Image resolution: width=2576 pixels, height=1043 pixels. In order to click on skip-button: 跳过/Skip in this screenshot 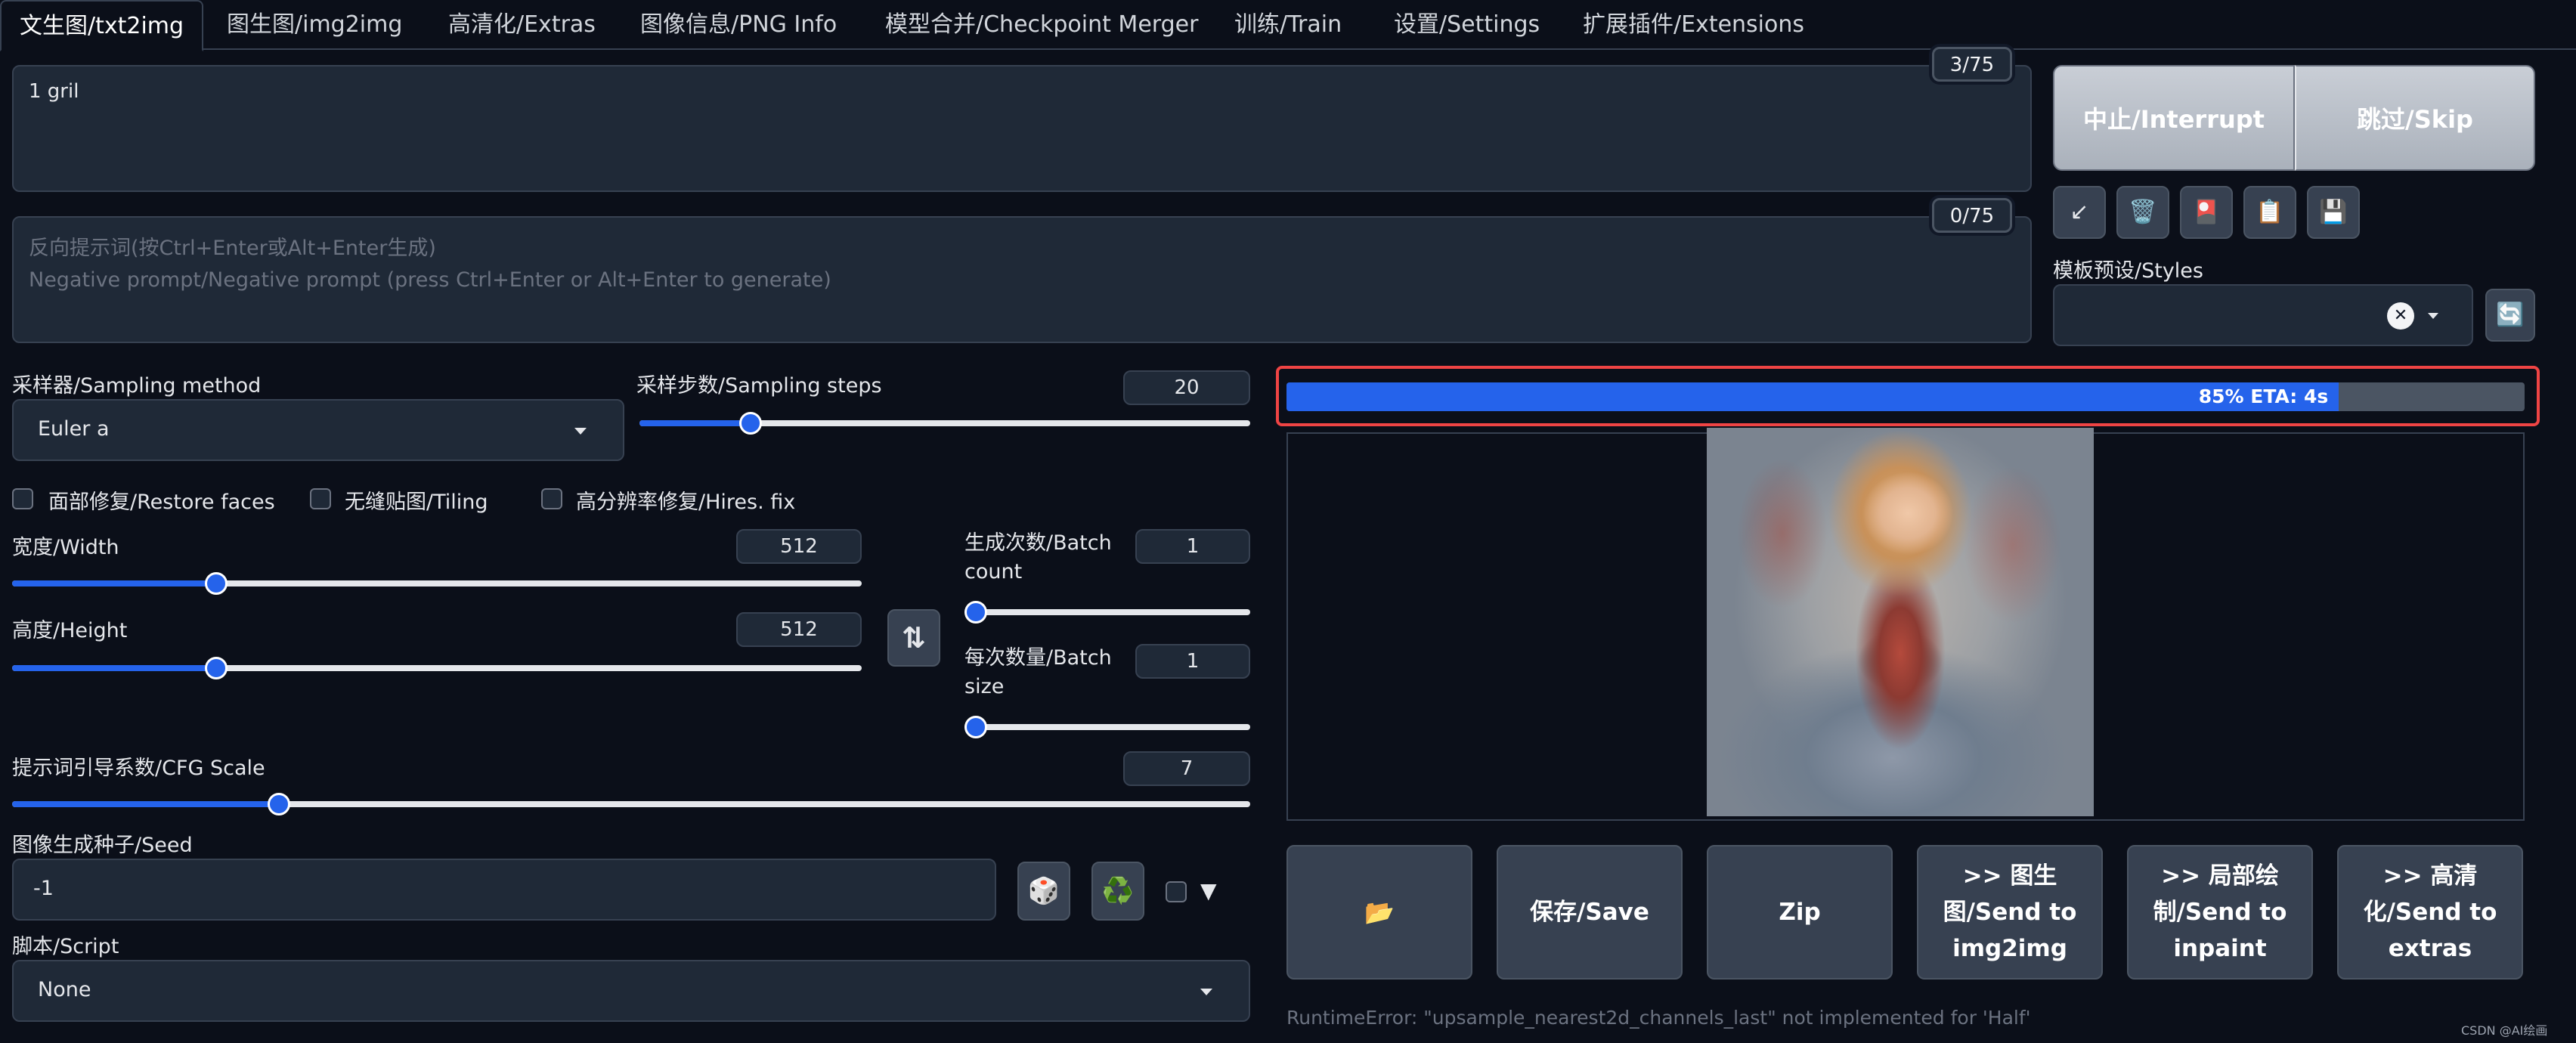, I will do `click(2415, 118)`.